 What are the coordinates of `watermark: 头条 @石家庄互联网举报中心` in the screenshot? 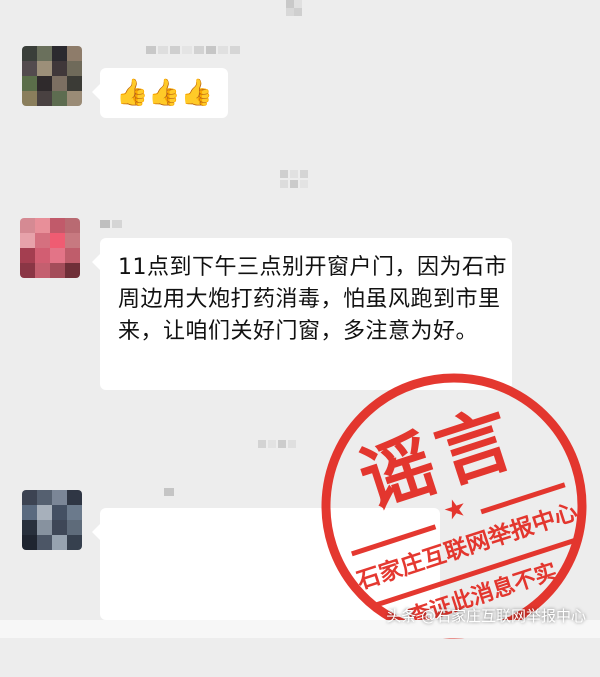 It's located at (486, 616).